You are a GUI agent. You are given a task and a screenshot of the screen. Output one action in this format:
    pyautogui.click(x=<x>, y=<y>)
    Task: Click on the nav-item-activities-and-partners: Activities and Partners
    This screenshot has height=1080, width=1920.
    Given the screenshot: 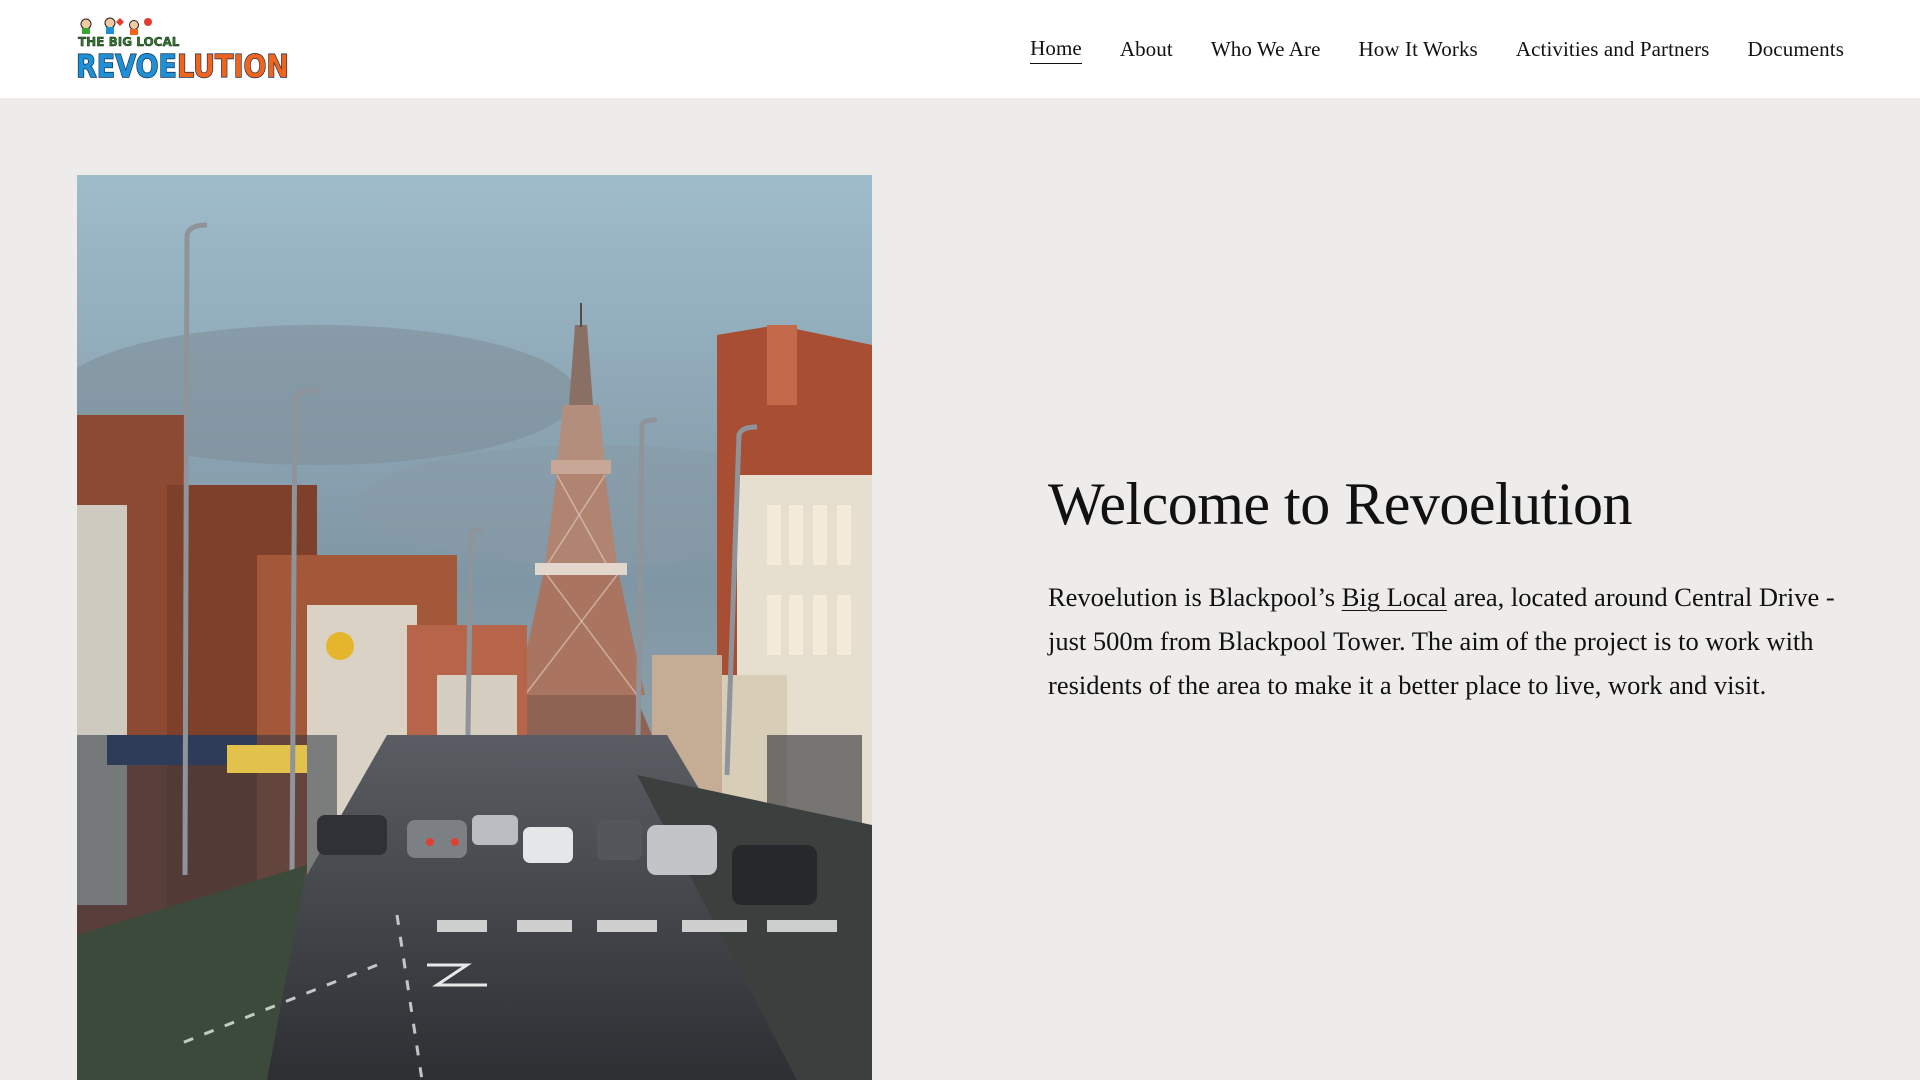 What is the action you would take?
    pyautogui.click(x=1613, y=50)
    